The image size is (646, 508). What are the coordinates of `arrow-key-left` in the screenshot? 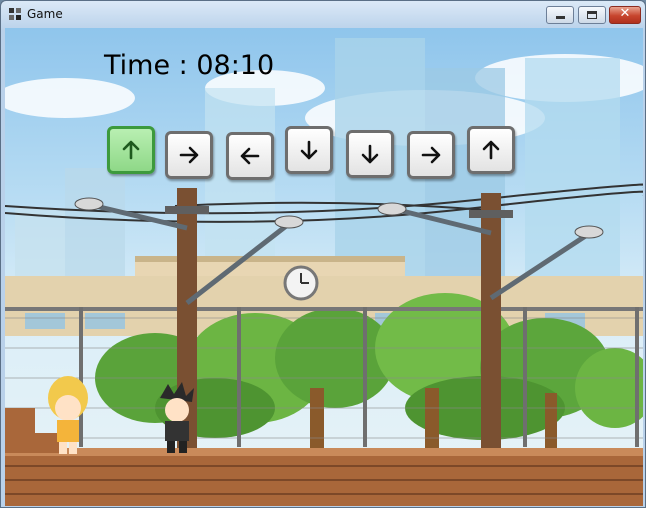 It's located at (250, 156).